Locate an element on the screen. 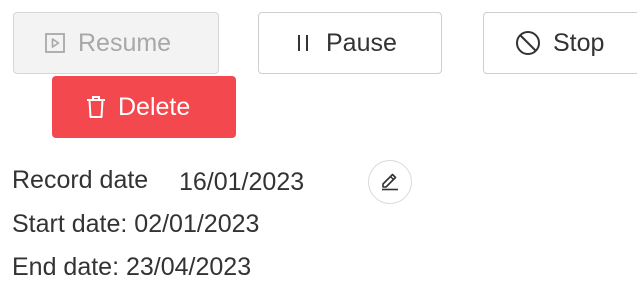 The height and width of the screenshot is (282, 637). pause-button-label: Pause is located at coordinates (361, 42).